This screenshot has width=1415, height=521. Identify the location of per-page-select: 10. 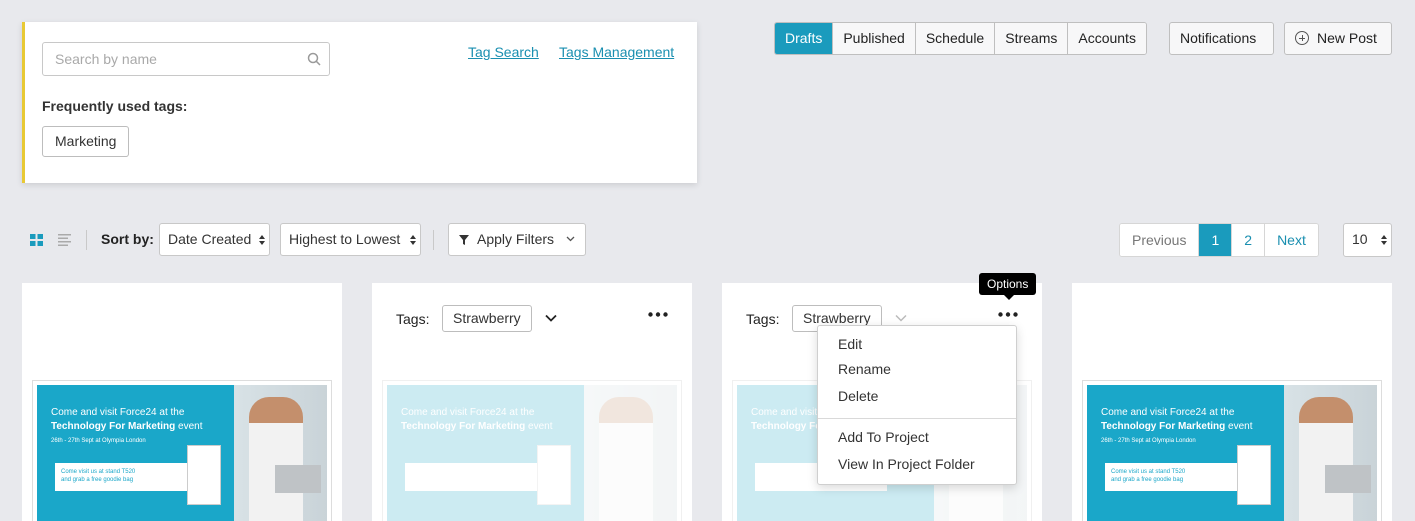
(1367, 240).